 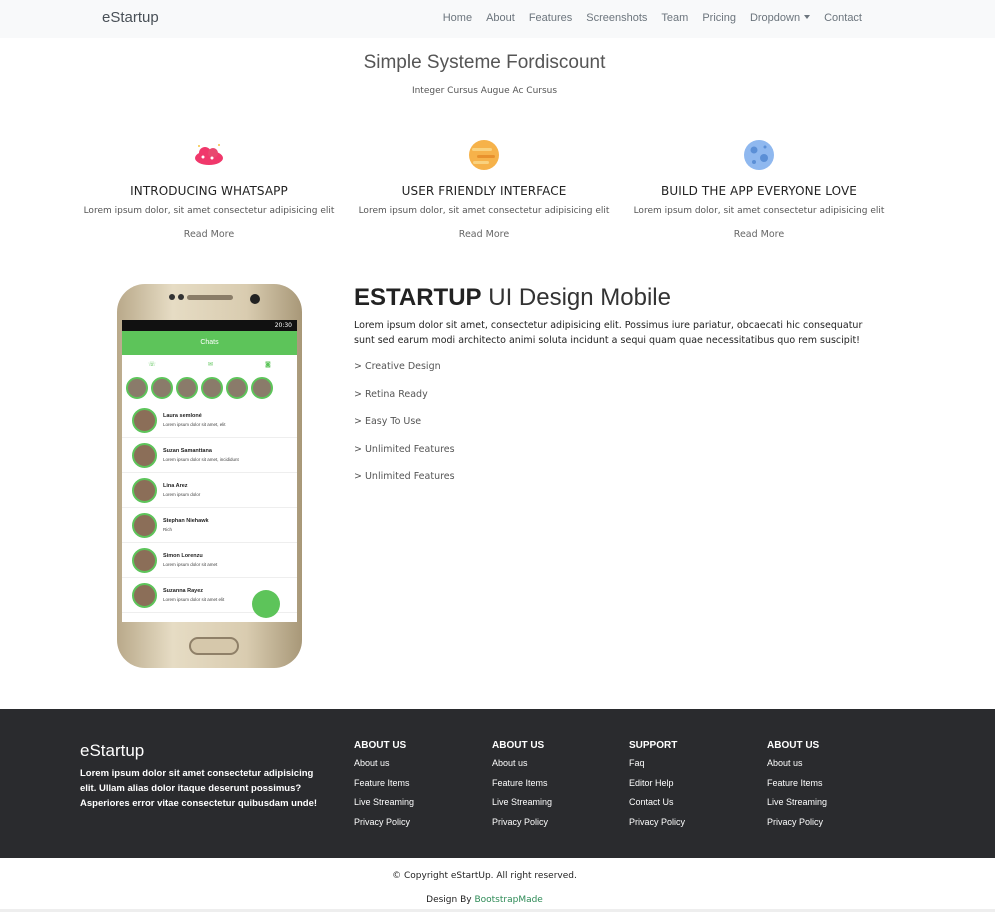 What do you see at coordinates (190, 564) in the screenshot?
I see `chat-message: Lorem ipsum dolor sit amet` at bounding box center [190, 564].